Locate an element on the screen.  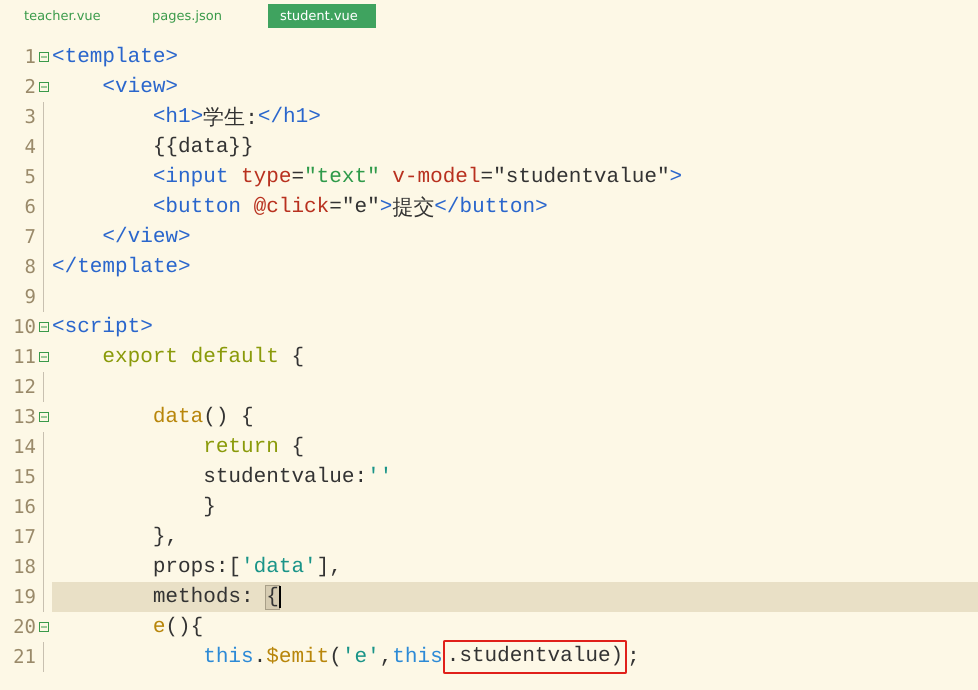
code-token: '' is located at coordinates (379, 477).